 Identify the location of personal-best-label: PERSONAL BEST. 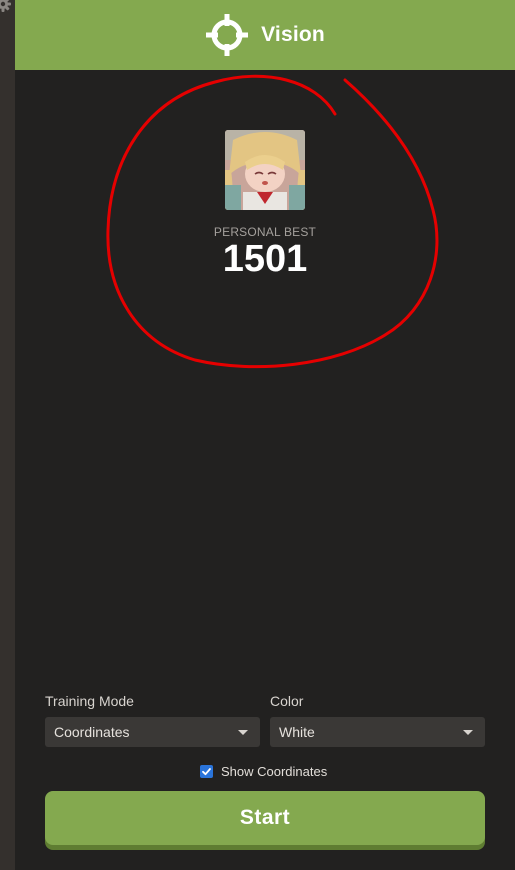
(265, 232).